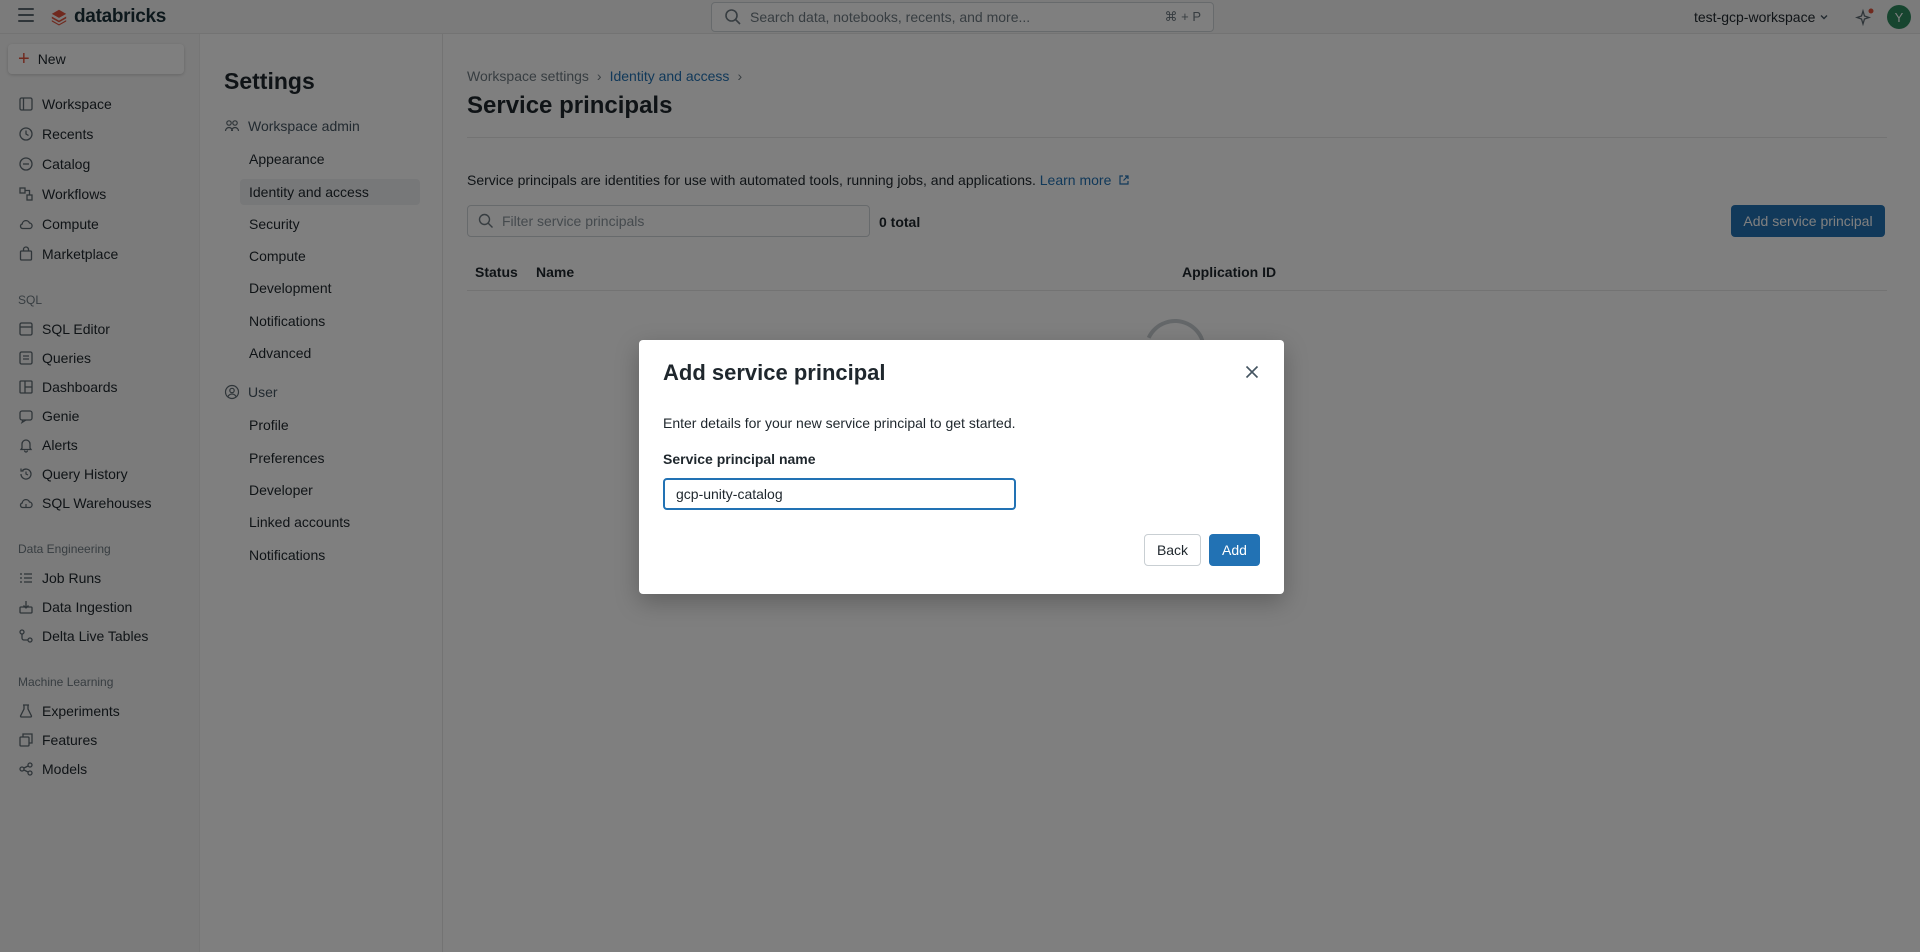 This screenshot has width=1920, height=952. Describe the element at coordinates (739, 459) in the screenshot. I see `service-principal-name-label: Service principal name` at that location.